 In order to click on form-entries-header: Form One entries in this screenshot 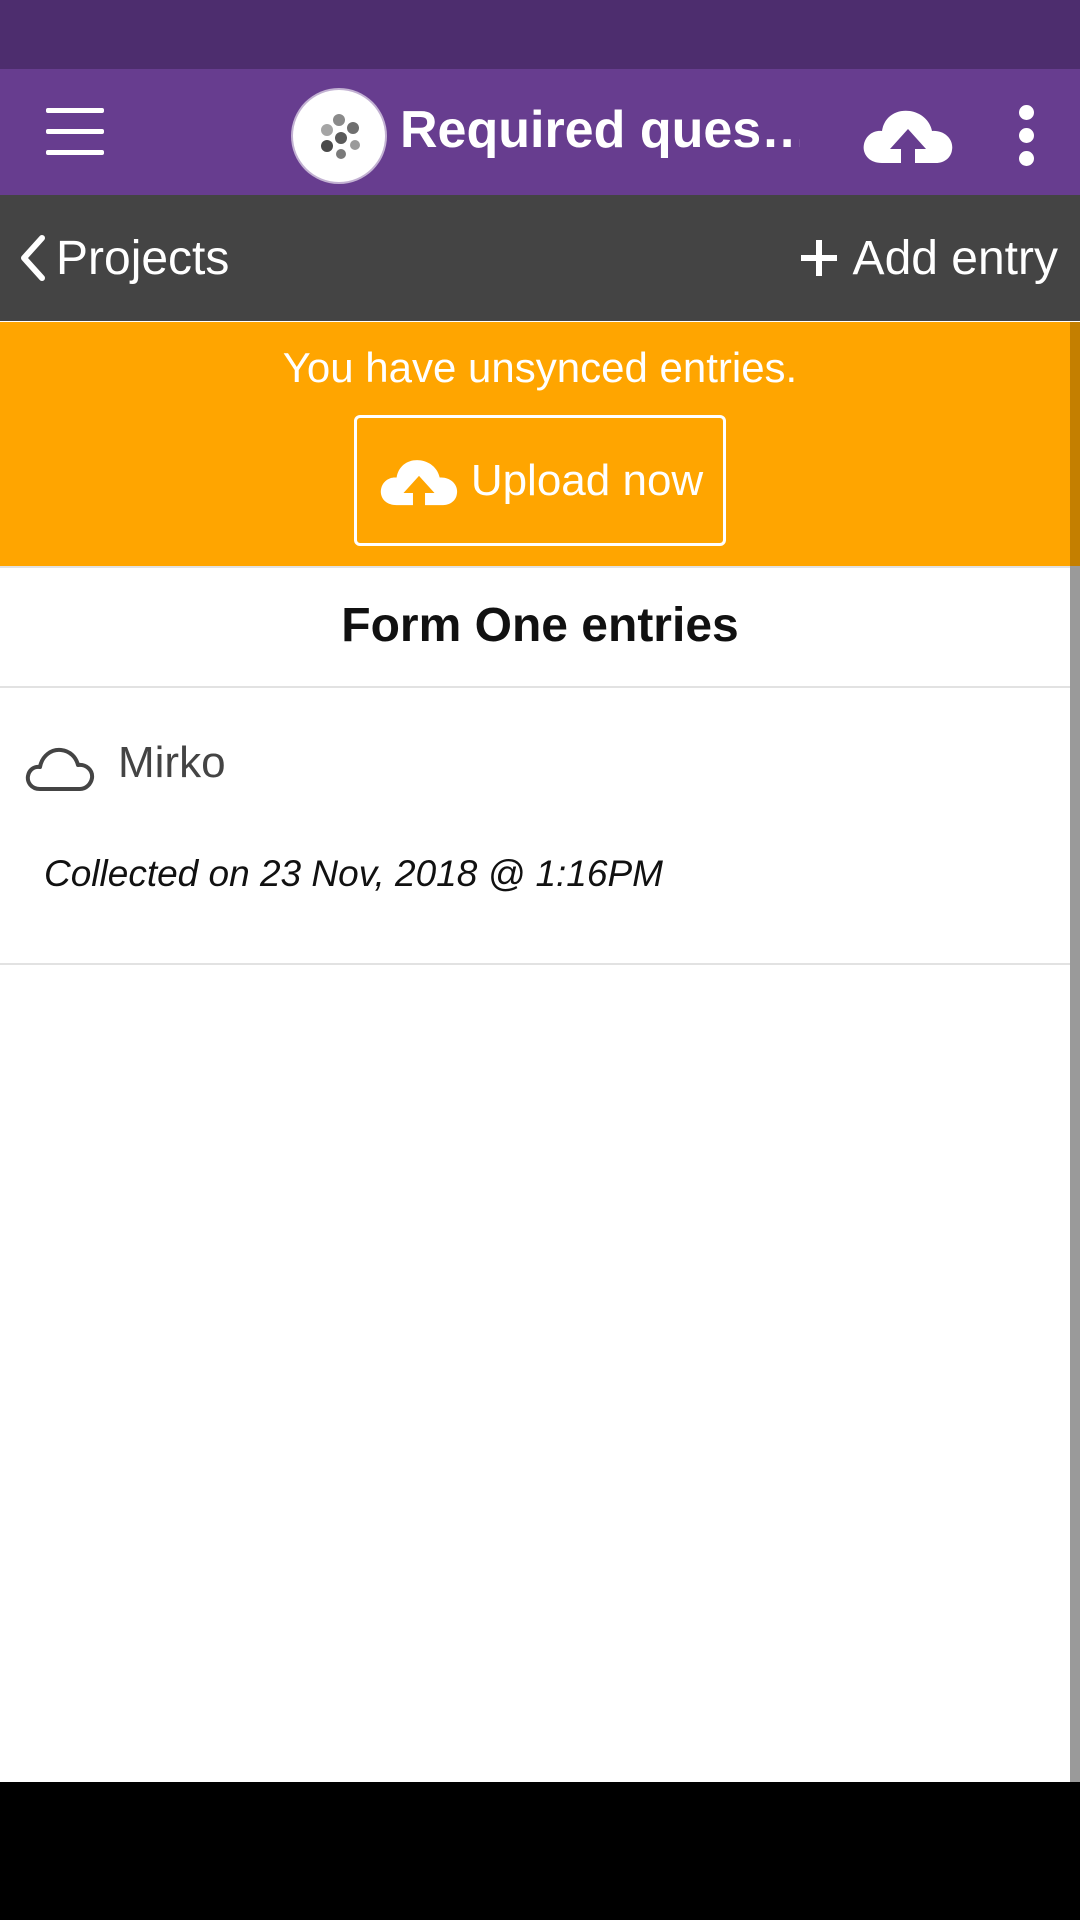, I will do `click(535, 627)`.